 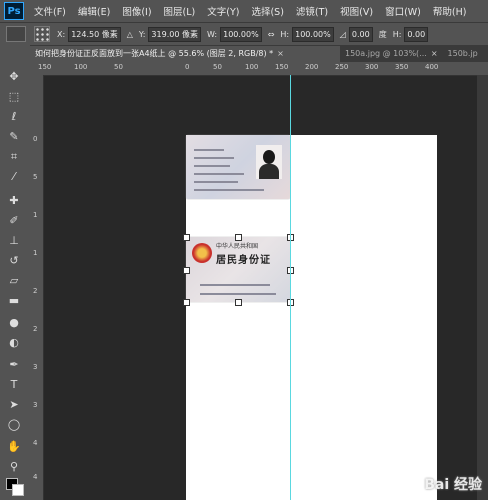 I want to click on stamp-icon: ⊥, so click(x=14, y=241).